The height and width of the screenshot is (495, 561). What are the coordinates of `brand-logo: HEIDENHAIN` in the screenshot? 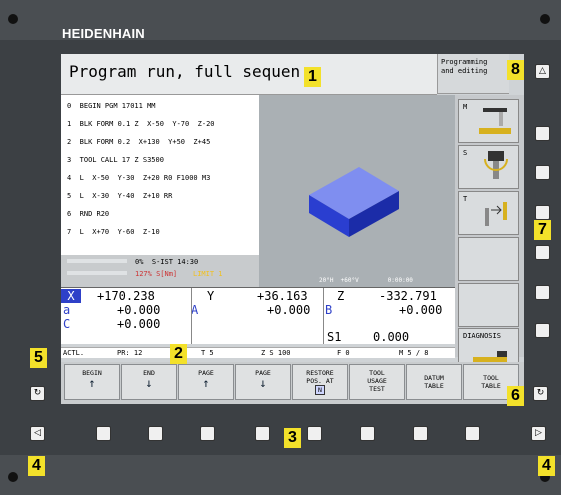 It's located at (103, 33).